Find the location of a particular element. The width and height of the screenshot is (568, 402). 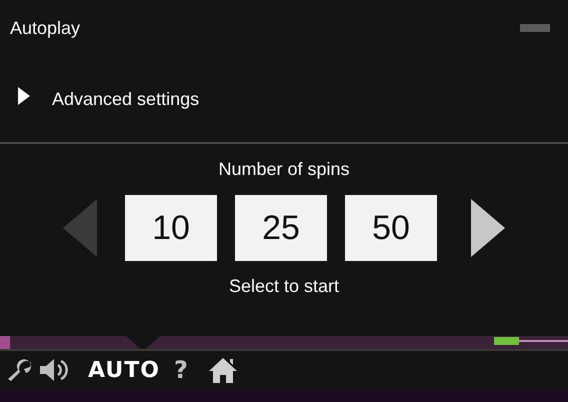

spin-count-button: 50 is located at coordinates (391, 228).